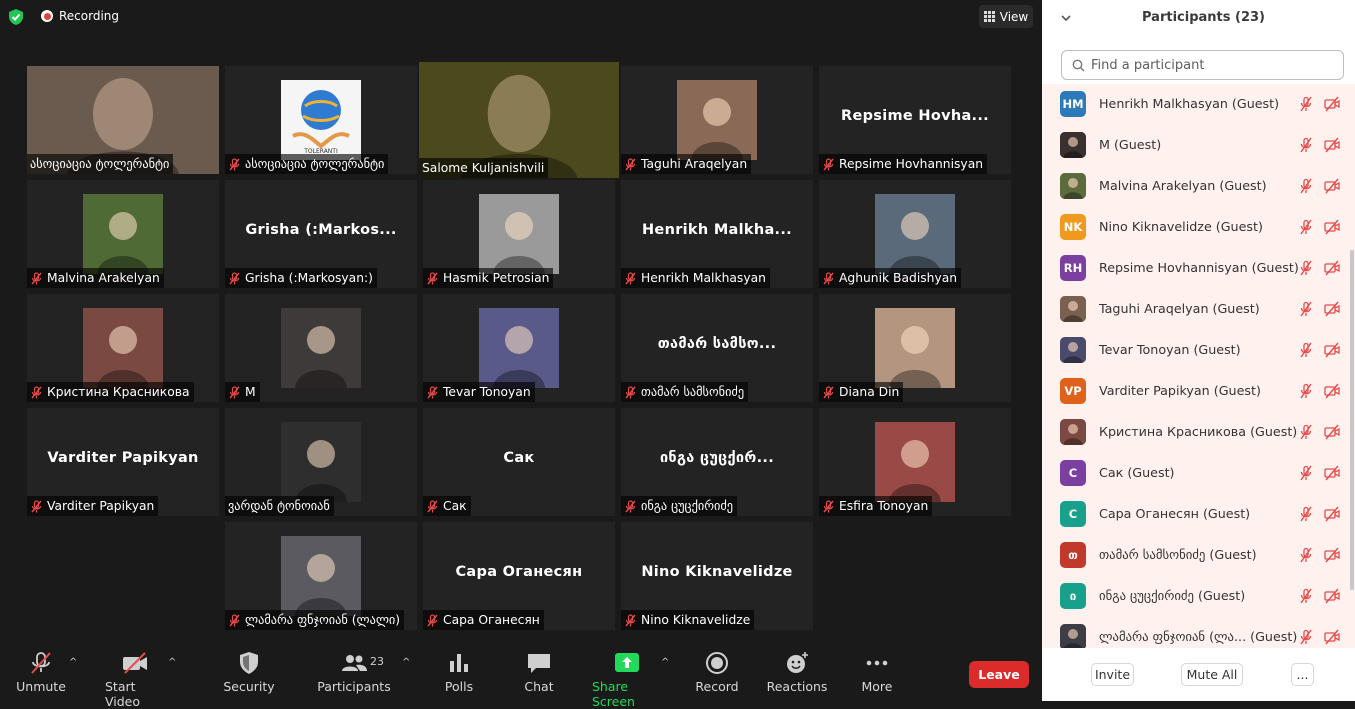 Image resolution: width=1355 pixels, height=709 pixels. What do you see at coordinates (321, 462) in the screenshot?
I see `video-tile: ვარდან ტონოიან` at bounding box center [321, 462].